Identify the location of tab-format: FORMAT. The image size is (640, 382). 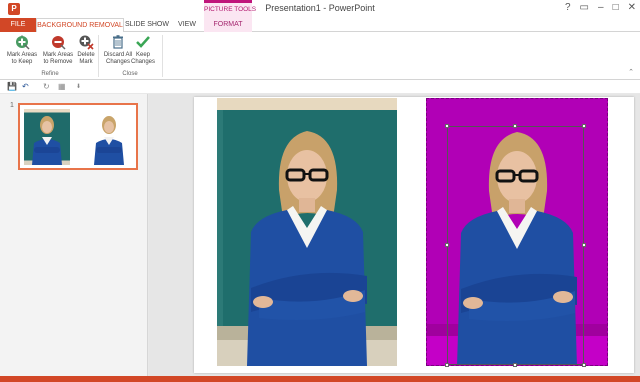
(228, 25).